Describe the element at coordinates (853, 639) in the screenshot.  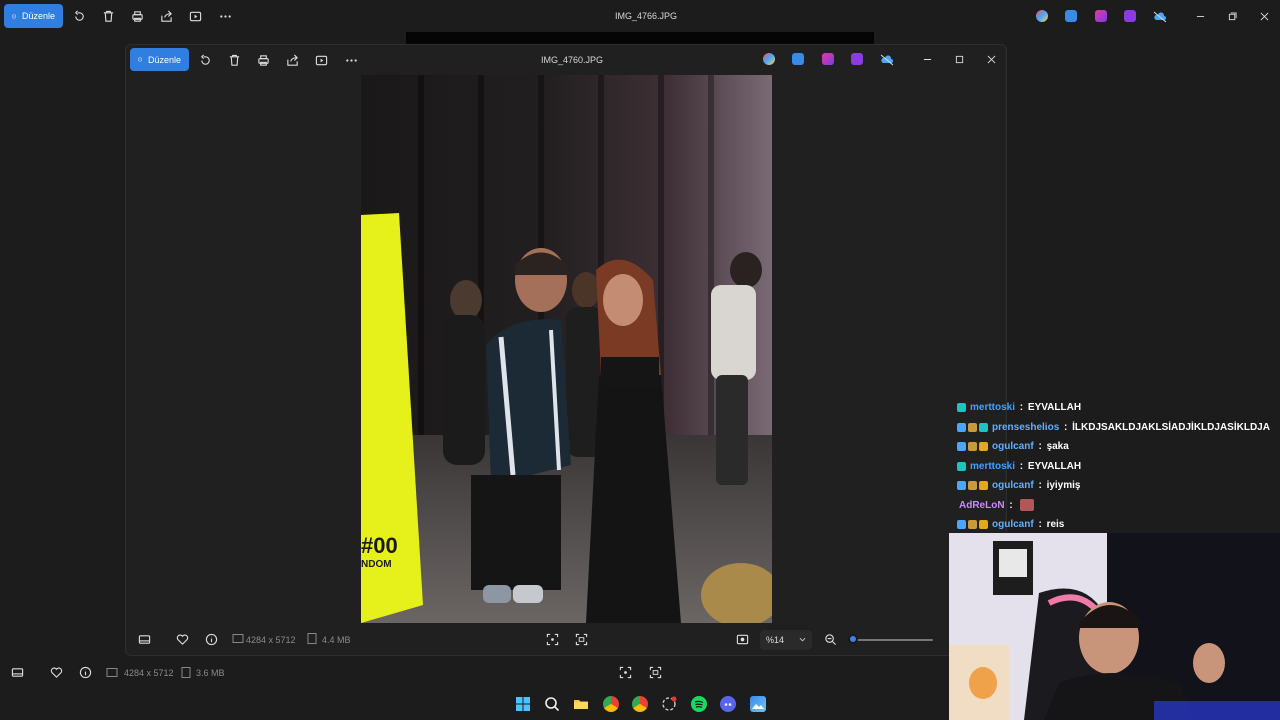
I see `zoom-slider-thumb` at that location.